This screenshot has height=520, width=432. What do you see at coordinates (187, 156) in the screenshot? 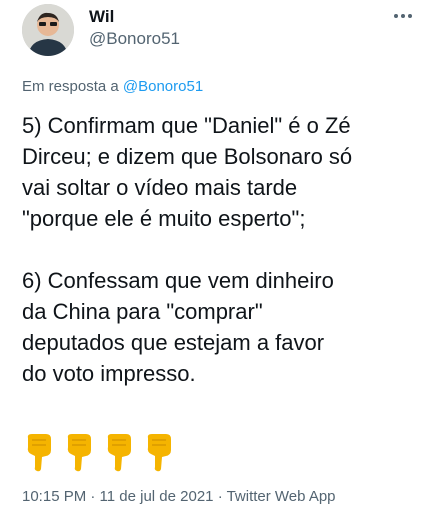
I see `tweet-line: Dirceu; e dizem que Bolsonaro só` at bounding box center [187, 156].